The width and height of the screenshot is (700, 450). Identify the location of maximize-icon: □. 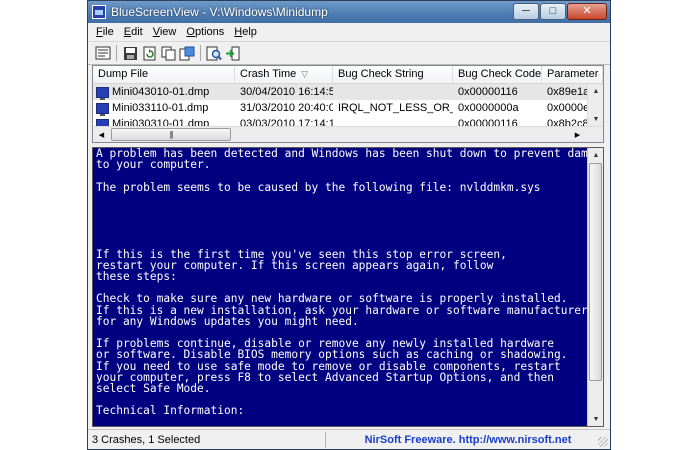
(553, 11).